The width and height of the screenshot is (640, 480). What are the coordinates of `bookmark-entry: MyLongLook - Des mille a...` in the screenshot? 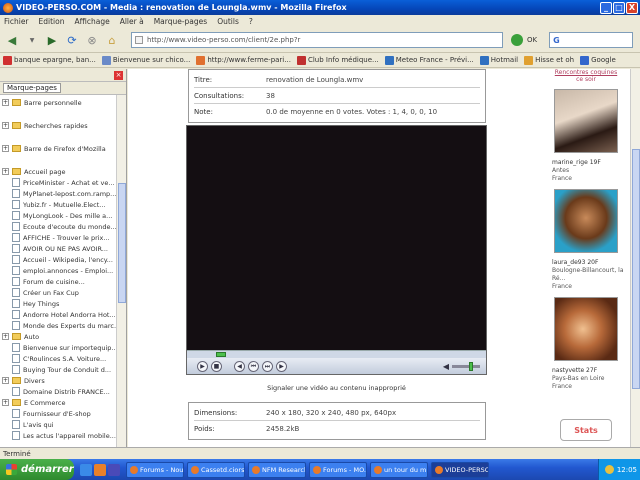 It's located at (63, 215).